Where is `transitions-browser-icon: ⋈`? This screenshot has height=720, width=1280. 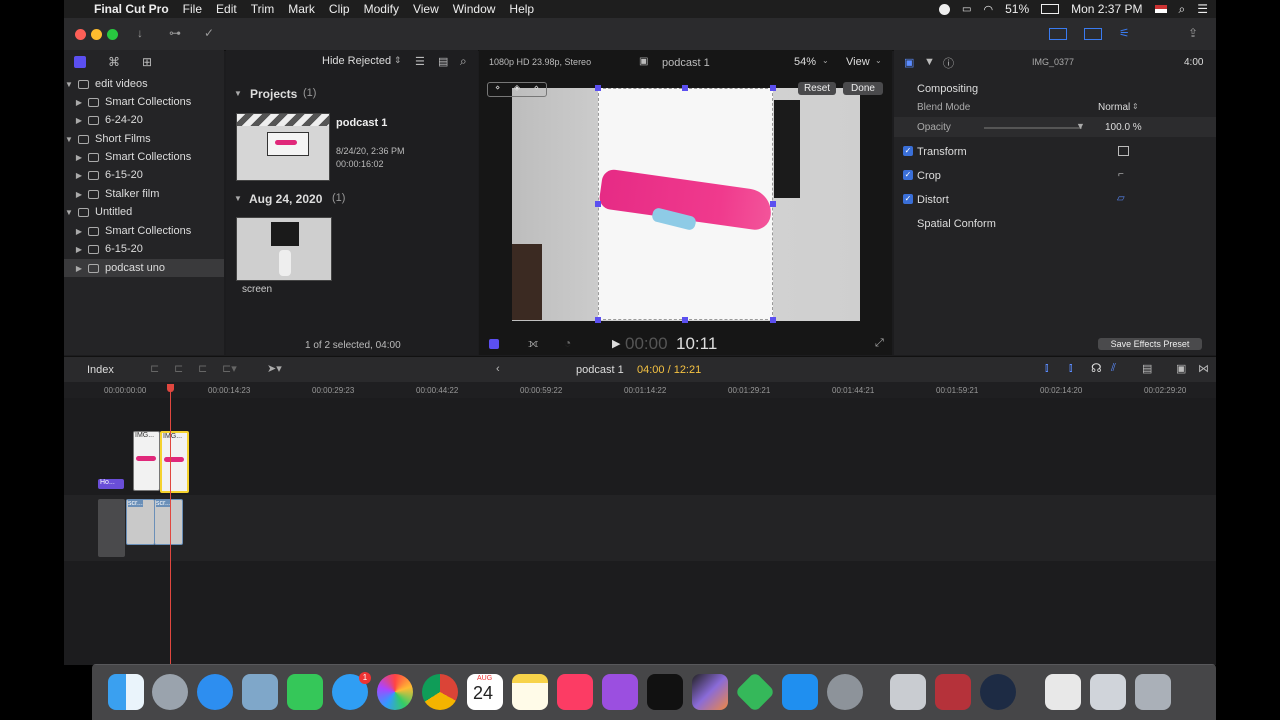
transitions-browser-icon: ⋈ is located at coordinates (1203, 368).